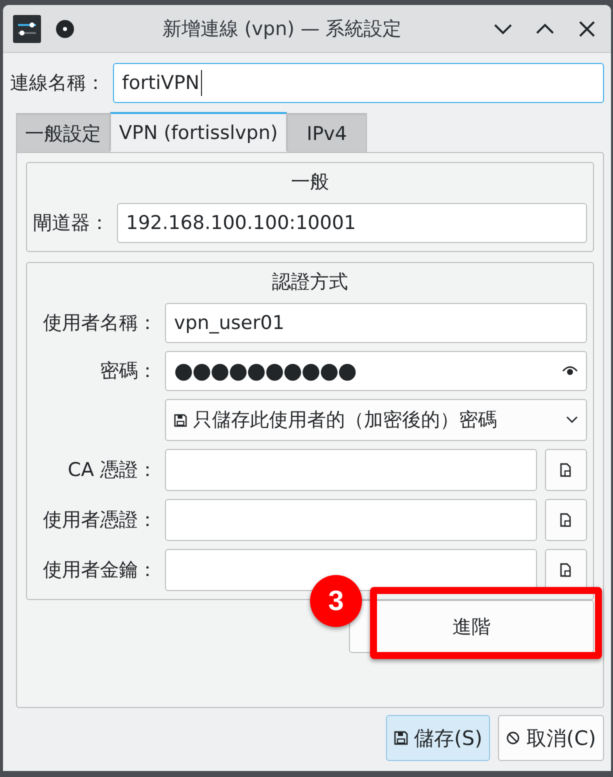 The width and height of the screenshot is (613, 777). I want to click on password-field: ●●●●●●●●●●, so click(376, 371).